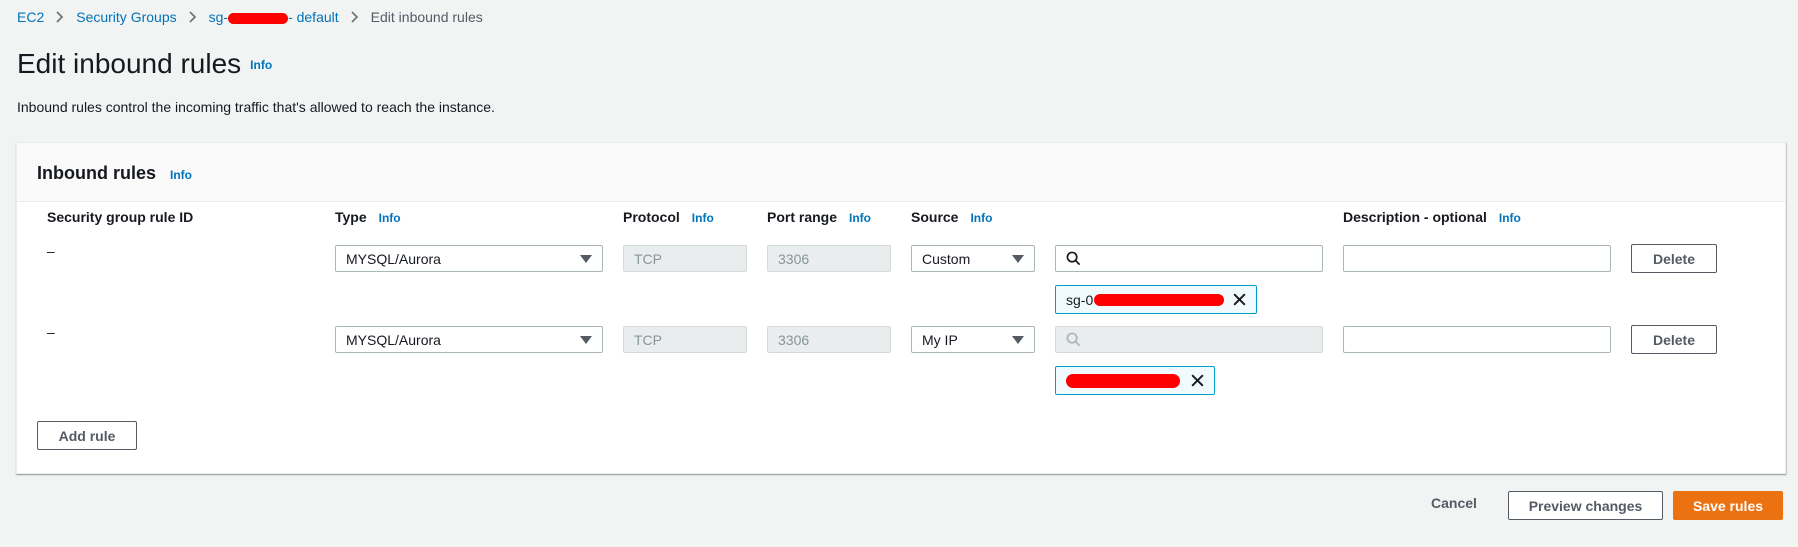  I want to click on column-header-description-label: Description - optional, so click(1415, 217).